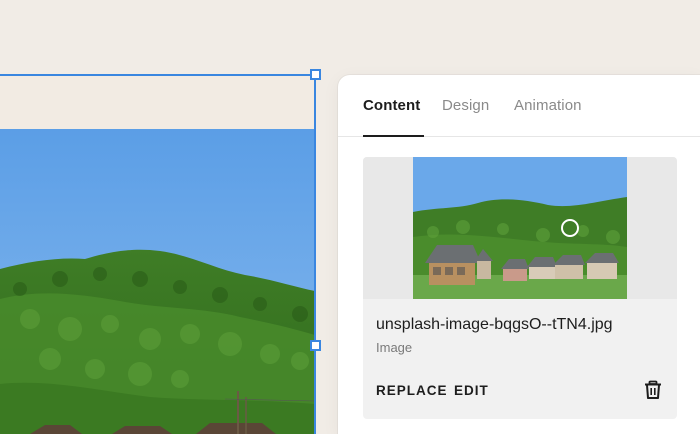 The image size is (700, 434). I want to click on replace-button: REPLACE, so click(412, 390).